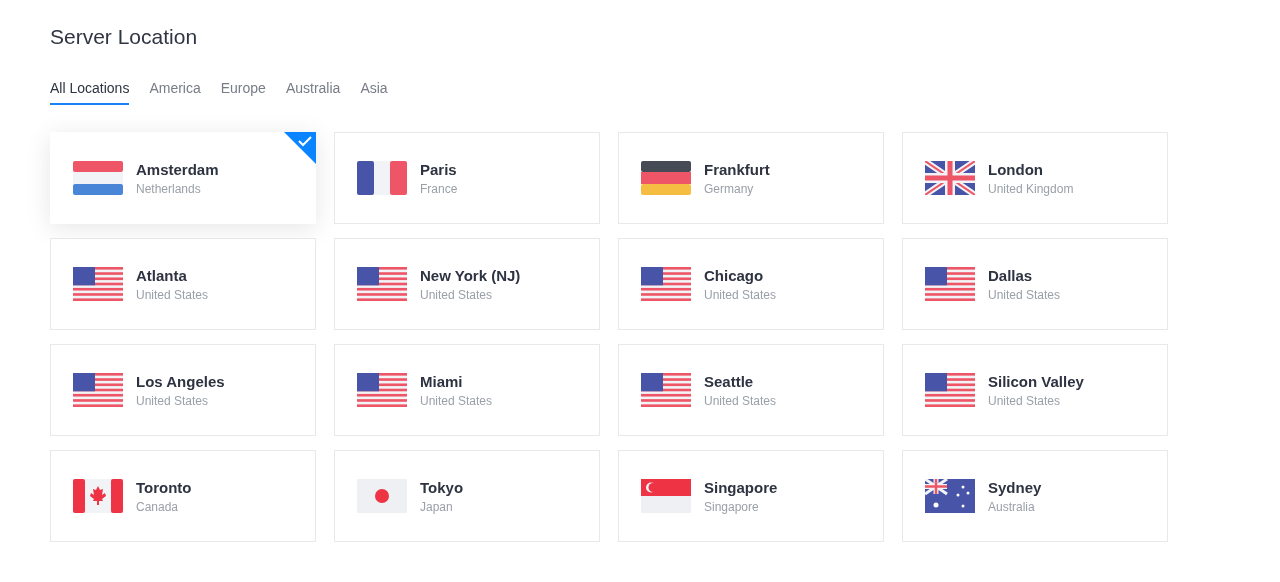 The height and width of the screenshot is (582, 1280). What do you see at coordinates (300, 148) in the screenshot?
I see `checkmark-corner-icon` at bounding box center [300, 148].